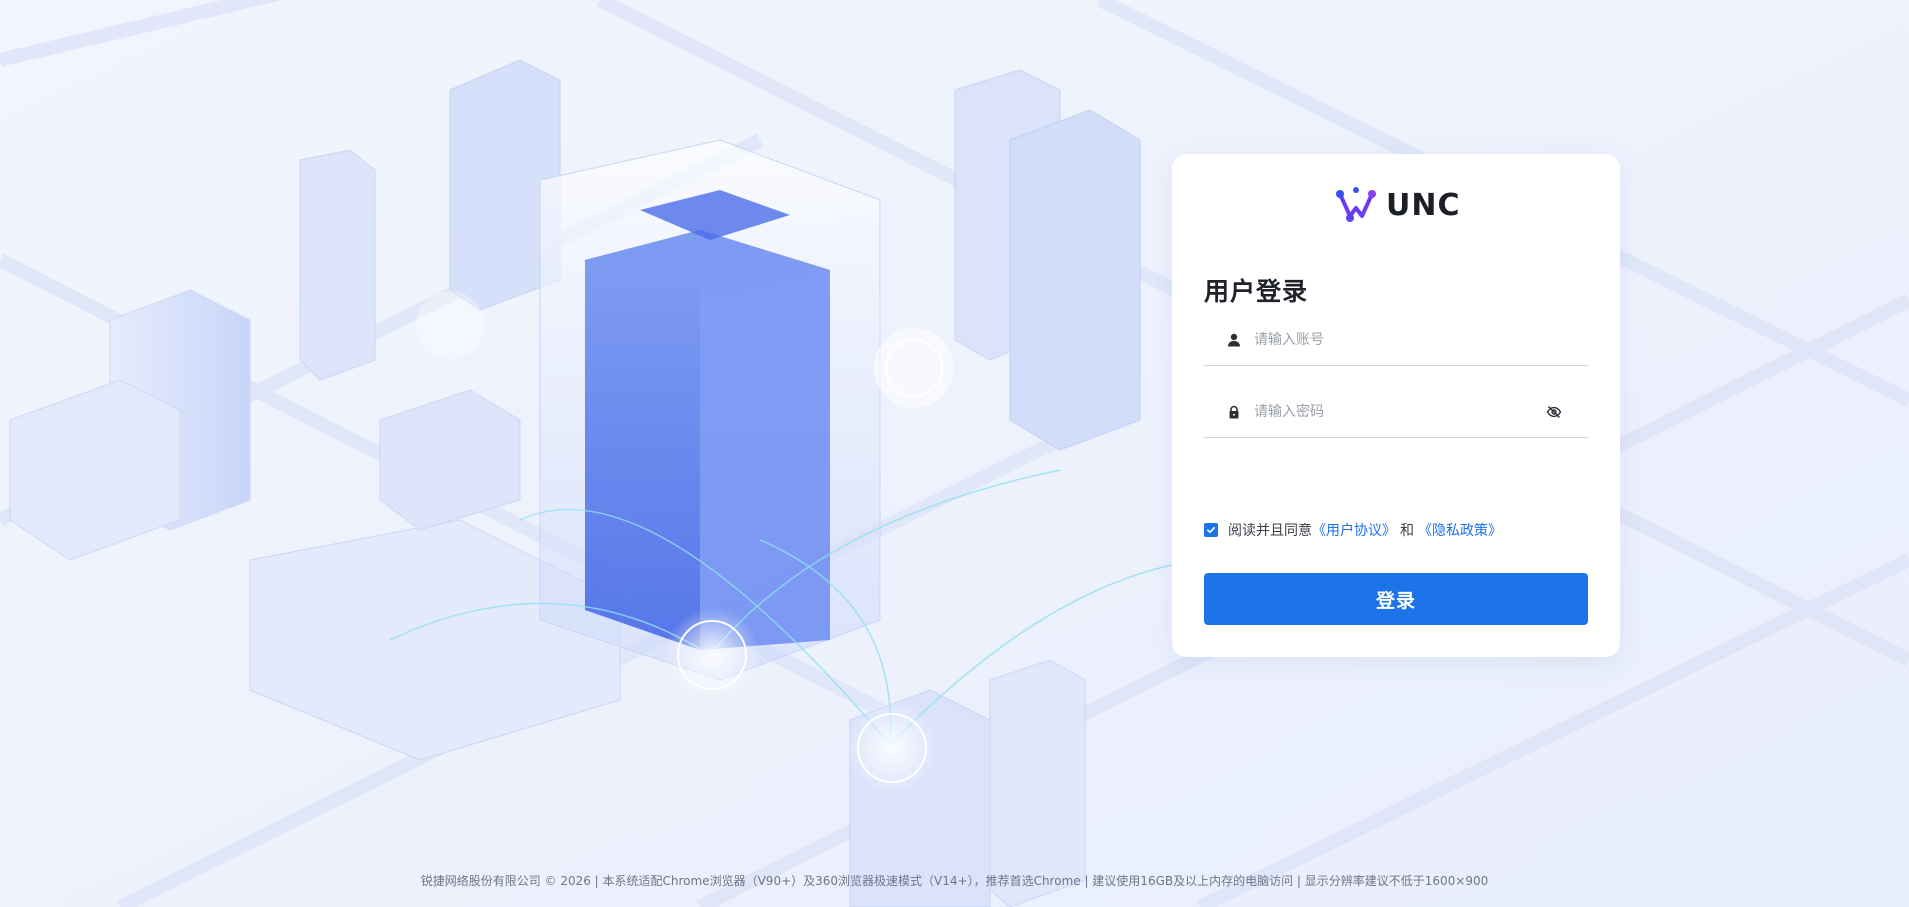 This screenshot has height=907, width=1909. I want to click on privacy-policy-link: 《隐私政策》, so click(1460, 530).